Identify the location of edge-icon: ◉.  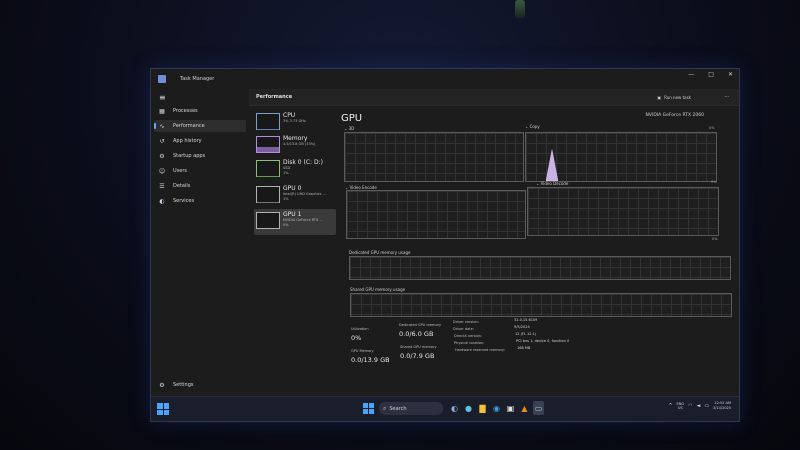
(496, 408).